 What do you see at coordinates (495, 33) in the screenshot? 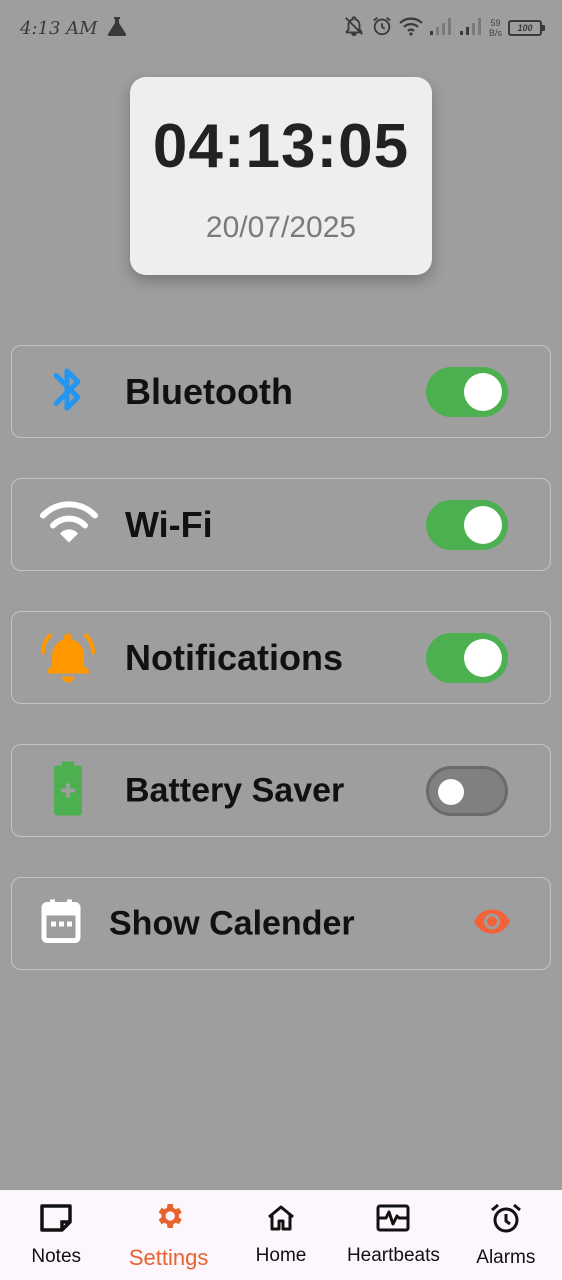
I see `network-speed-unit: B/s` at bounding box center [495, 33].